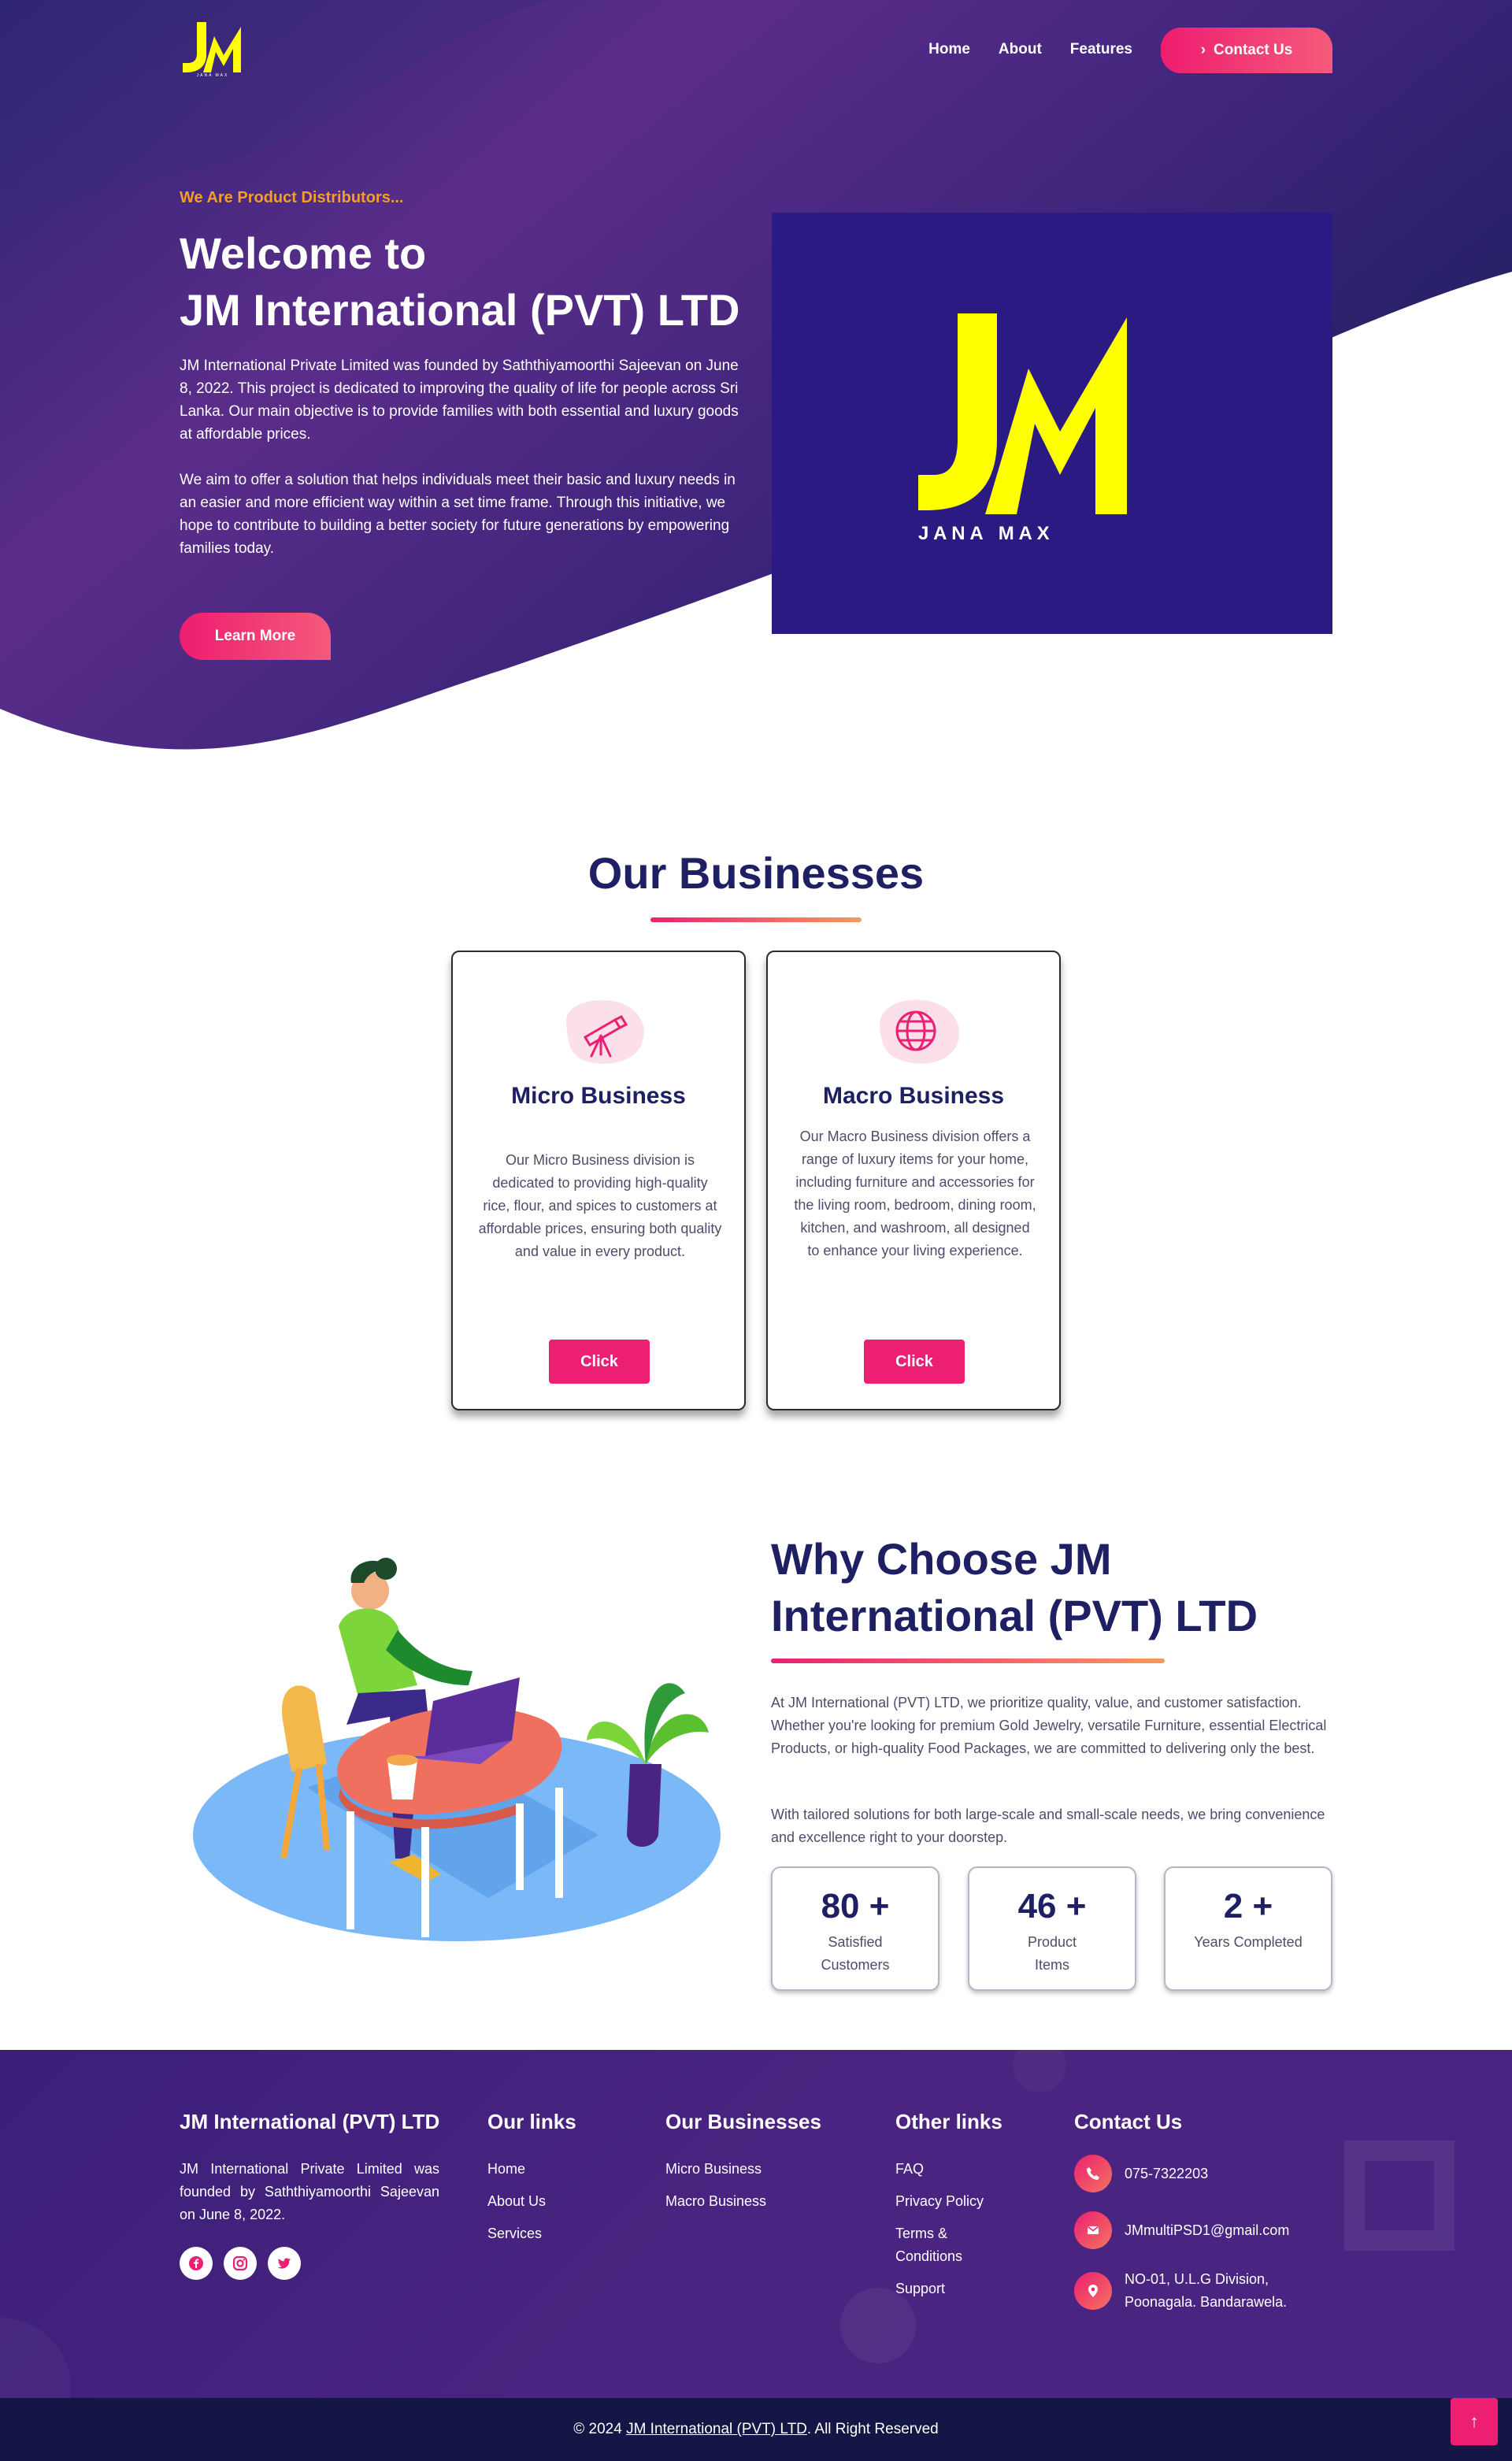 This screenshot has width=1512, height=2461. I want to click on why-title-underline, so click(968, 1661).